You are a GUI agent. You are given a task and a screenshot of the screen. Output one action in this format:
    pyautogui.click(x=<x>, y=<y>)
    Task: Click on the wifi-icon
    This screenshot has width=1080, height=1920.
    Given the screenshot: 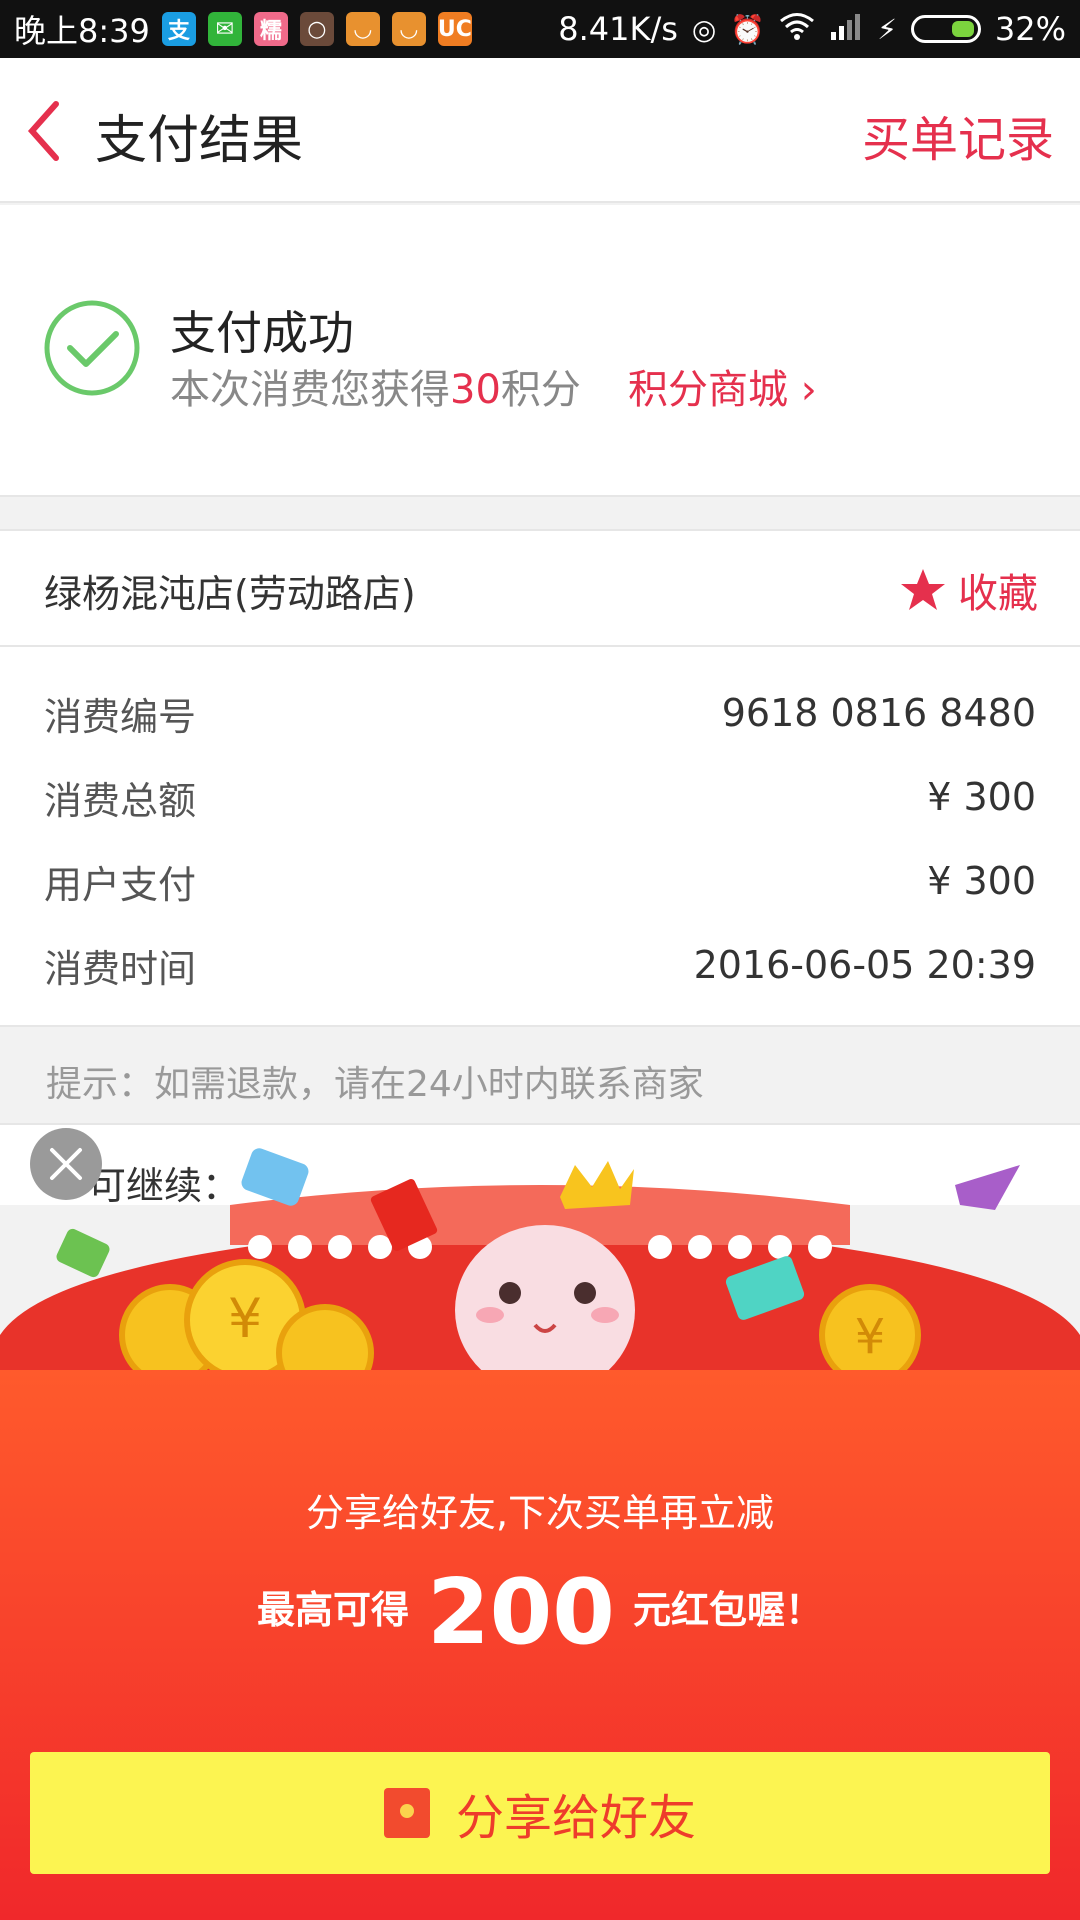 What is the action you would take?
    pyautogui.click(x=797, y=29)
    